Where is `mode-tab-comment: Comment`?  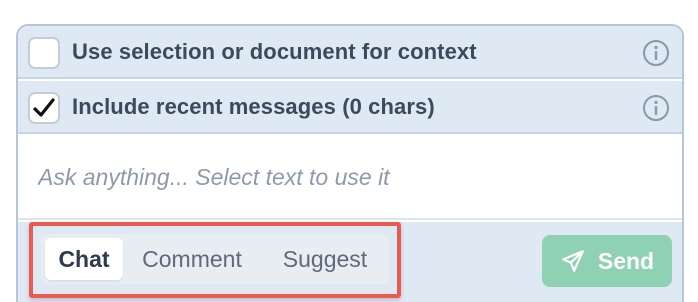
mode-tab-comment: Comment is located at coordinates (192, 259).